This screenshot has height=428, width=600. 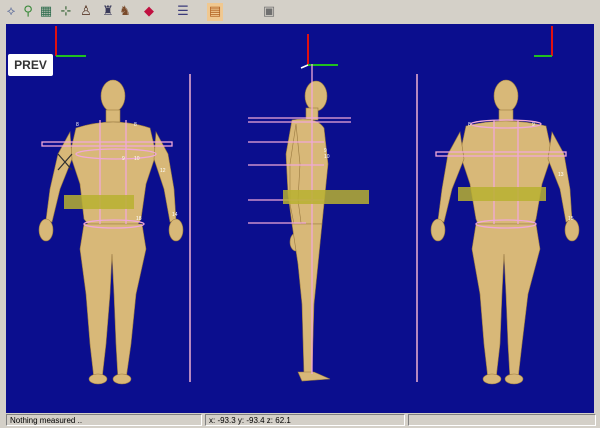 I want to click on back-waist-band, so click(x=502, y=194).